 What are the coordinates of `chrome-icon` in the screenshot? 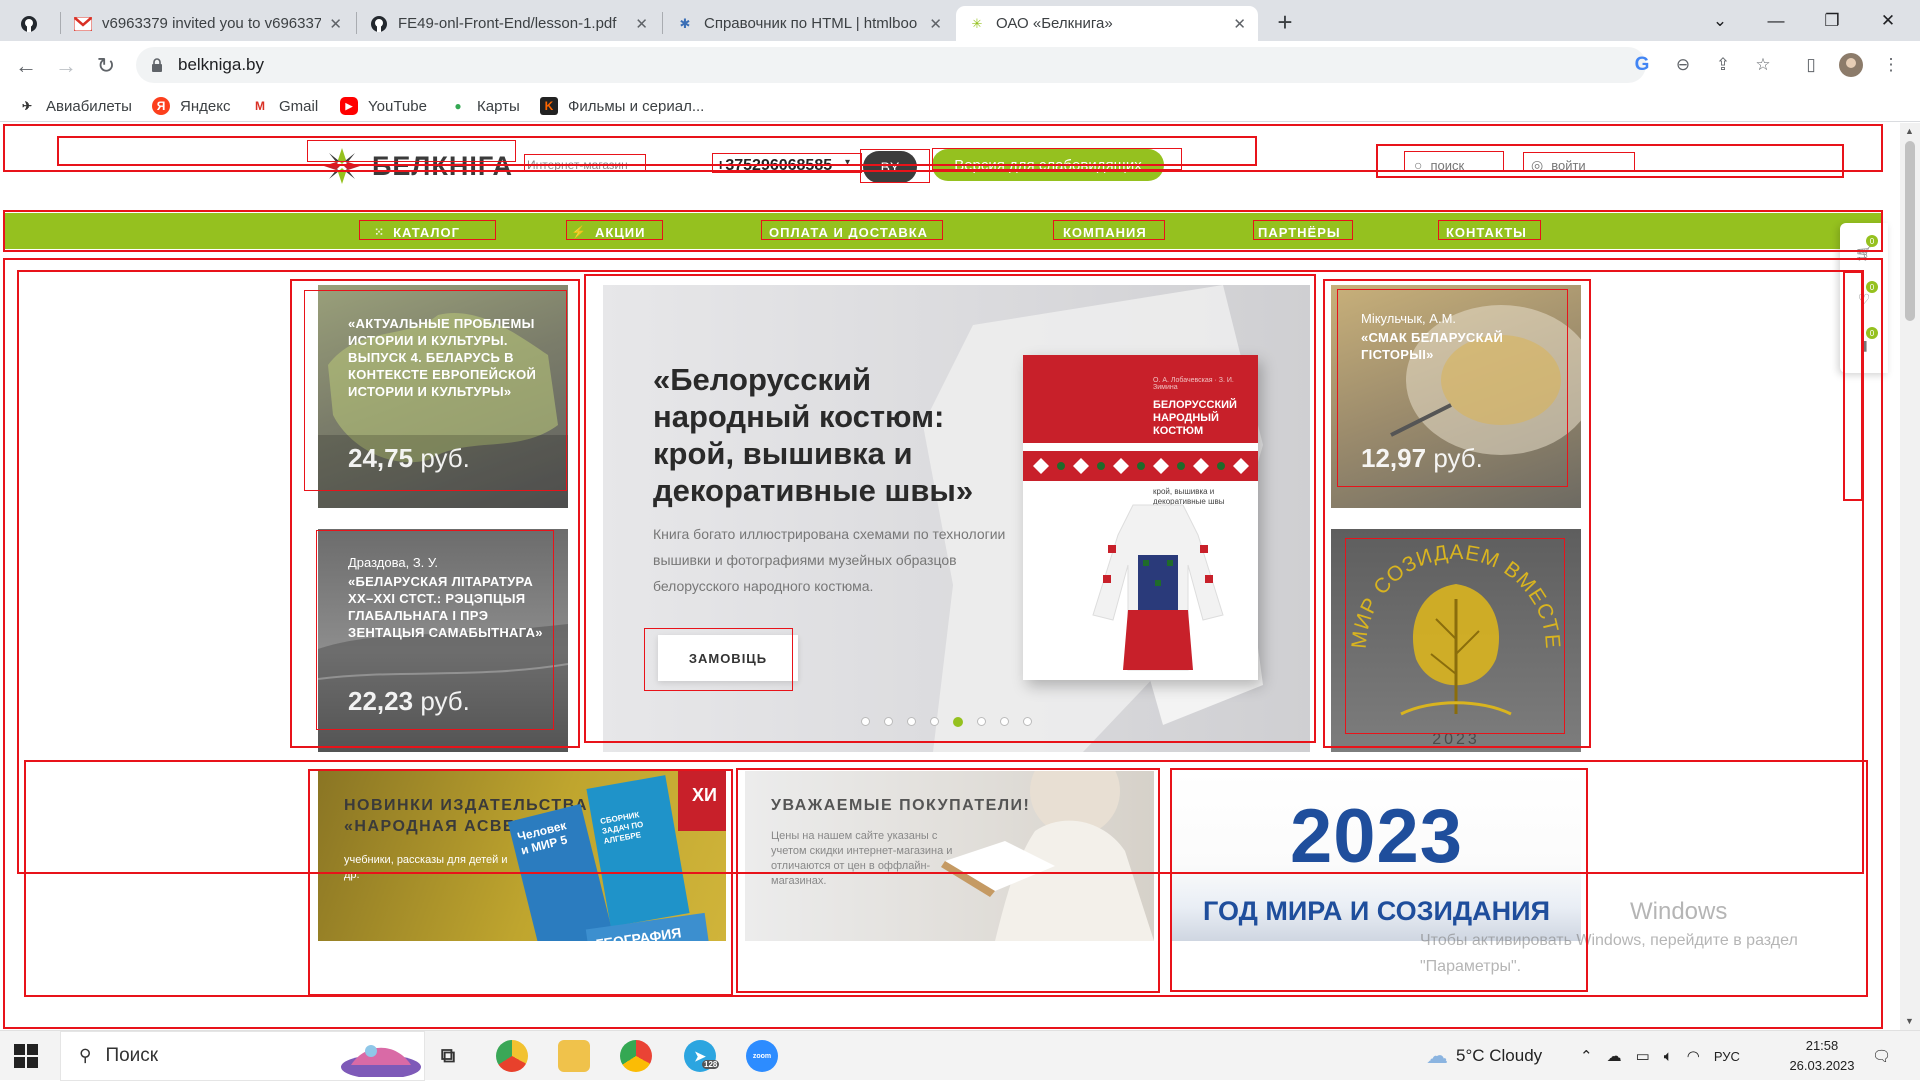 It's located at (636, 1056).